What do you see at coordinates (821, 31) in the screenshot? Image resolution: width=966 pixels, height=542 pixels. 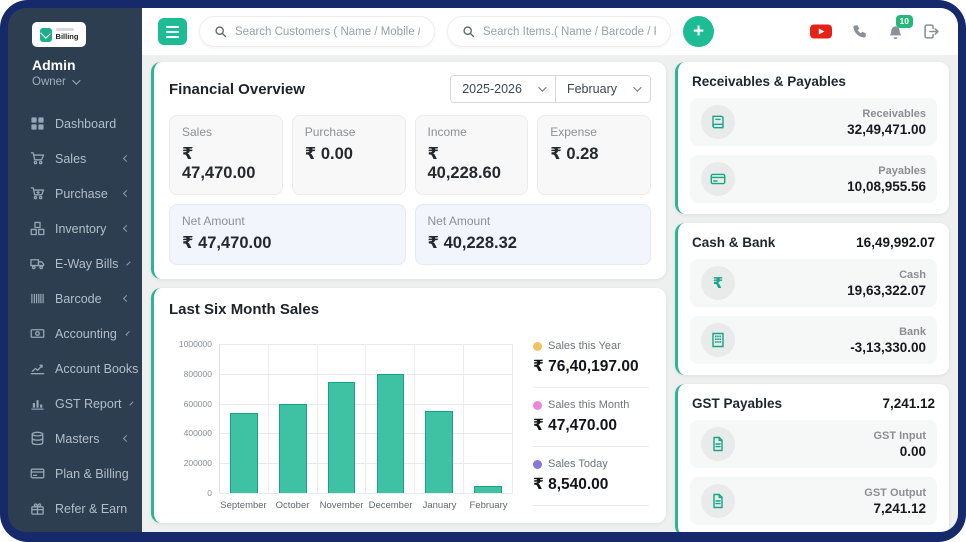 I see `youtube-icon` at bounding box center [821, 31].